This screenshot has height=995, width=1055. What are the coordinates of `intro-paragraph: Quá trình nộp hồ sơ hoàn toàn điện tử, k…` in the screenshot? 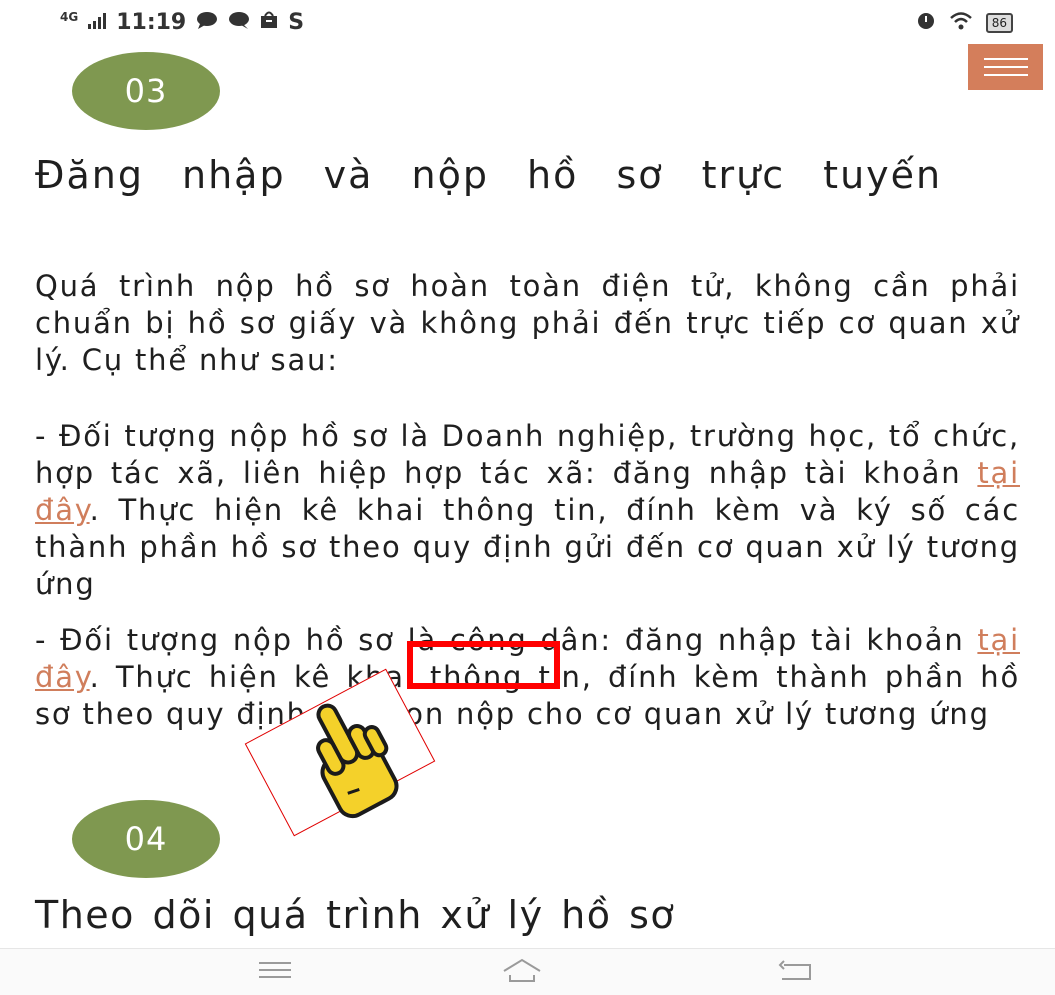 It's located at (527, 323).